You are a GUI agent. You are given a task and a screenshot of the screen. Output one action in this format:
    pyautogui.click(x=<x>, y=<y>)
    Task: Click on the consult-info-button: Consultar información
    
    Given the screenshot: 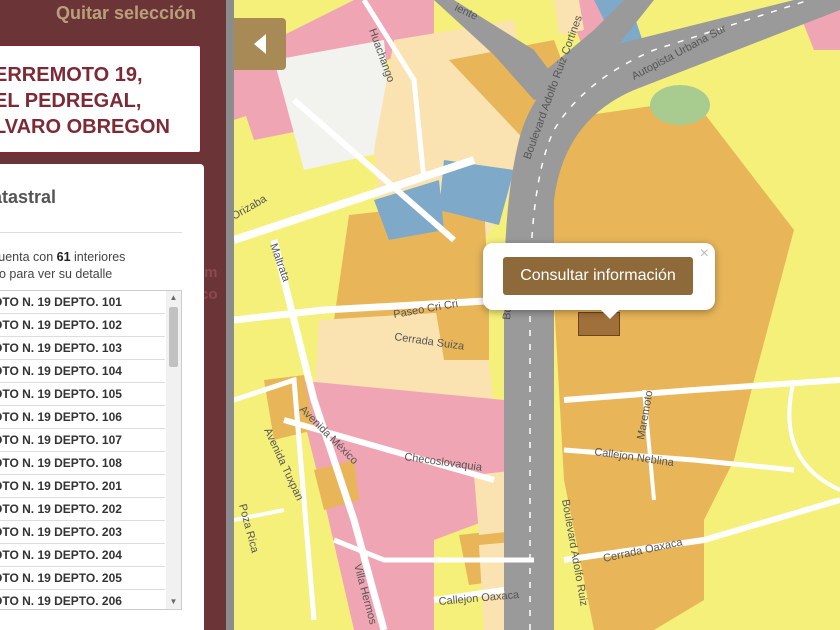 What is the action you would take?
    pyautogui.click(x=598, y=276)
    